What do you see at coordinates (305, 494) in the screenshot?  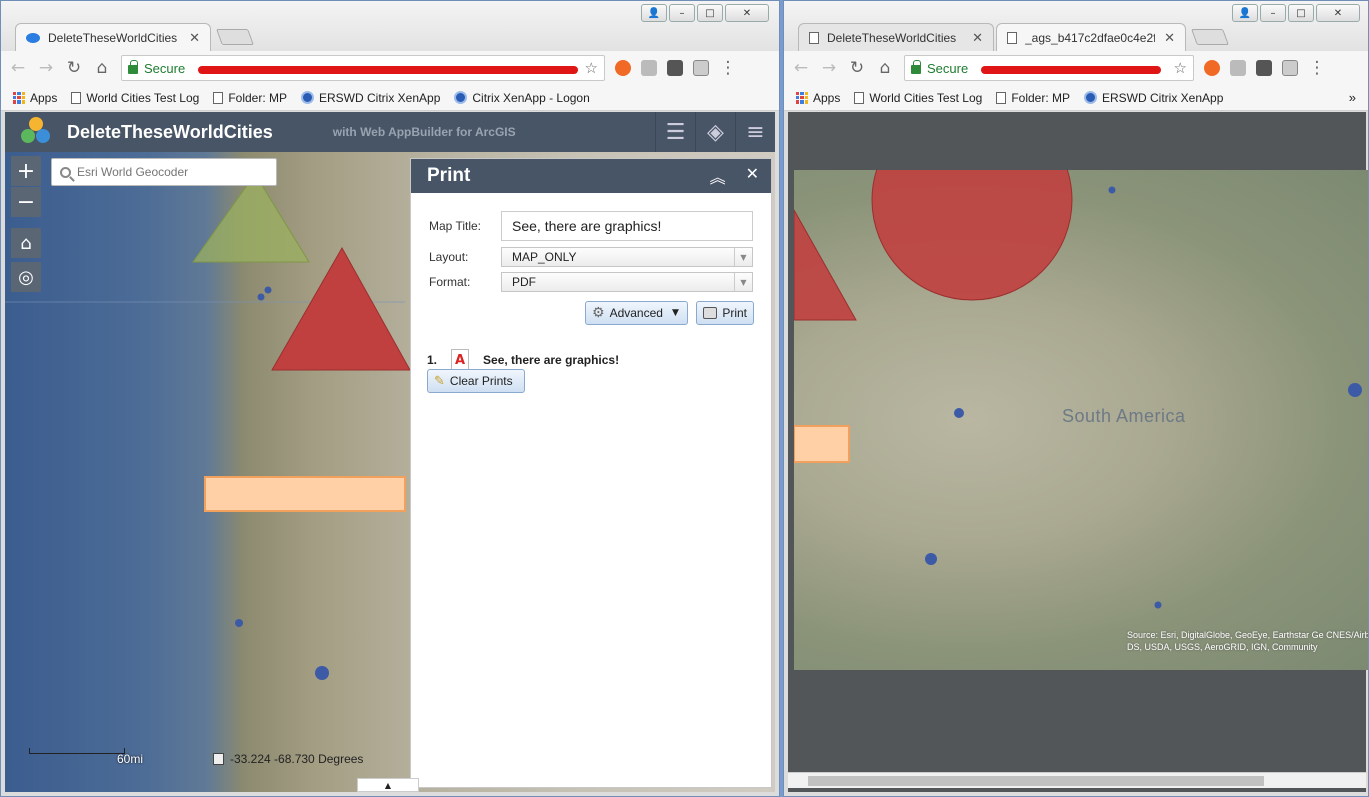 I see `orange-rectangle-graphic` at bounding box center [305, 494].